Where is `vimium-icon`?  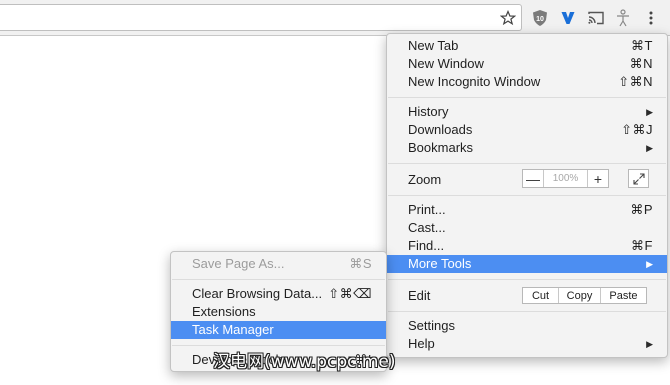 vimium-icon is located at coordinates (568, 18).